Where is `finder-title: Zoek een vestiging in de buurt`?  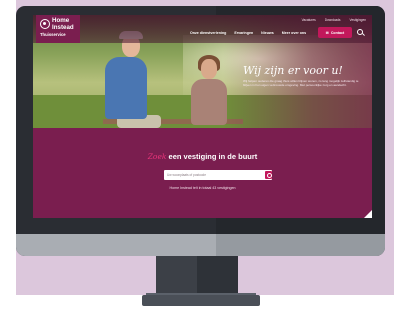
finder-title: Zoek een vestiging in de buurt is located at coordinates (202, 156).